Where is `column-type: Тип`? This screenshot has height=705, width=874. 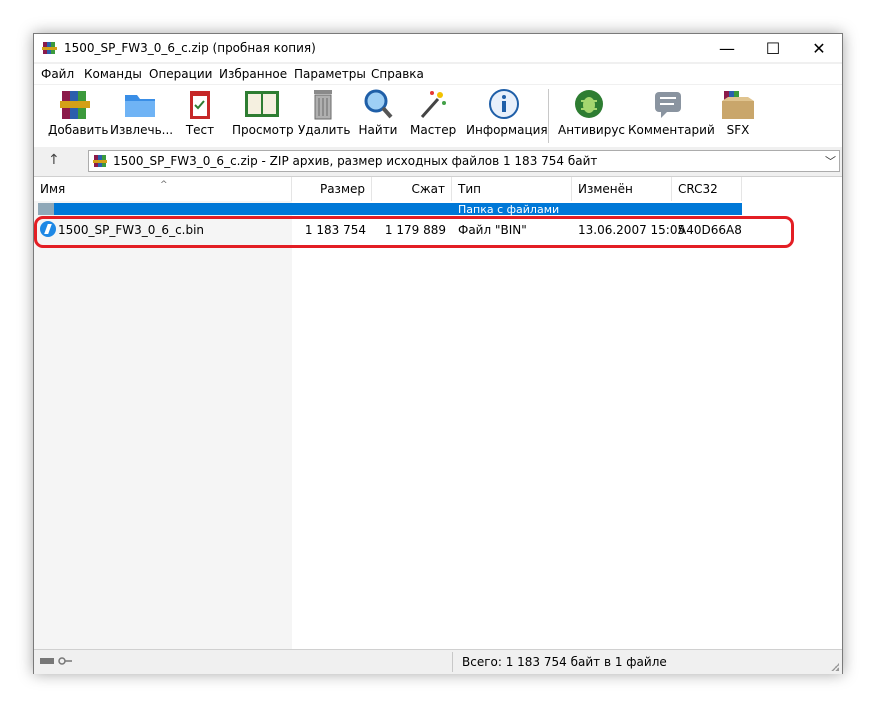
column-type: Тип is located at coordinates (512, 189).